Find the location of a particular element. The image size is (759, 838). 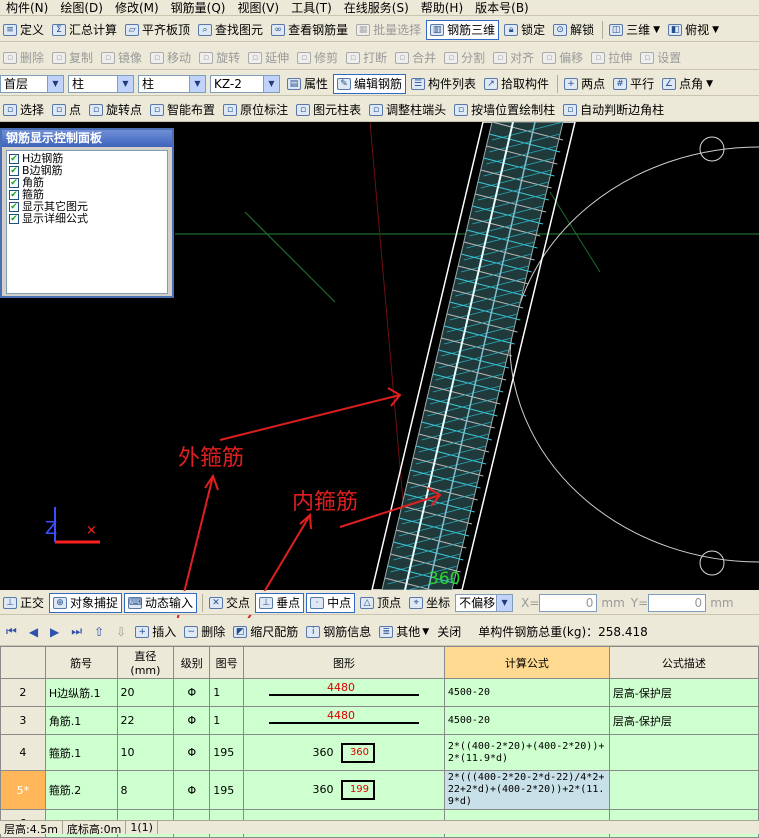

member-select: KZ-2 ▼ is located at coordinates (245, 83).